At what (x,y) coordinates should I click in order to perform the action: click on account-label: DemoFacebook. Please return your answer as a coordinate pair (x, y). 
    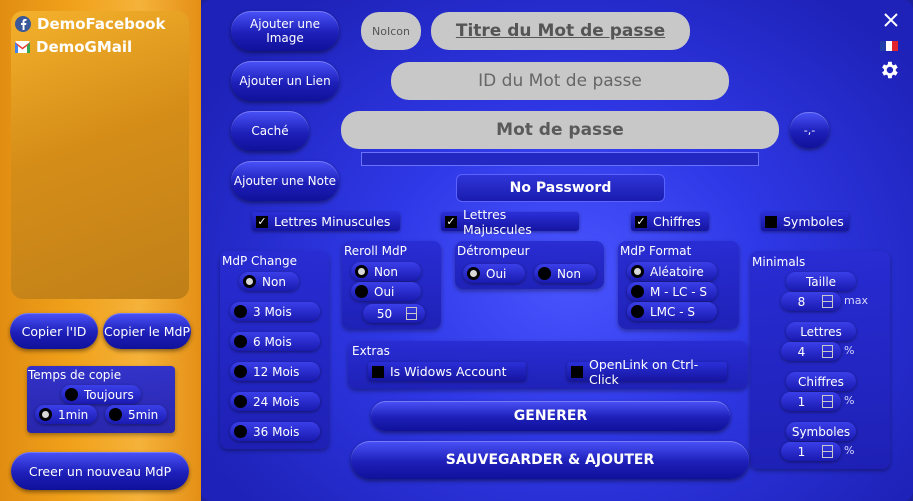
    Looking at the image, I should click on (101, 24).